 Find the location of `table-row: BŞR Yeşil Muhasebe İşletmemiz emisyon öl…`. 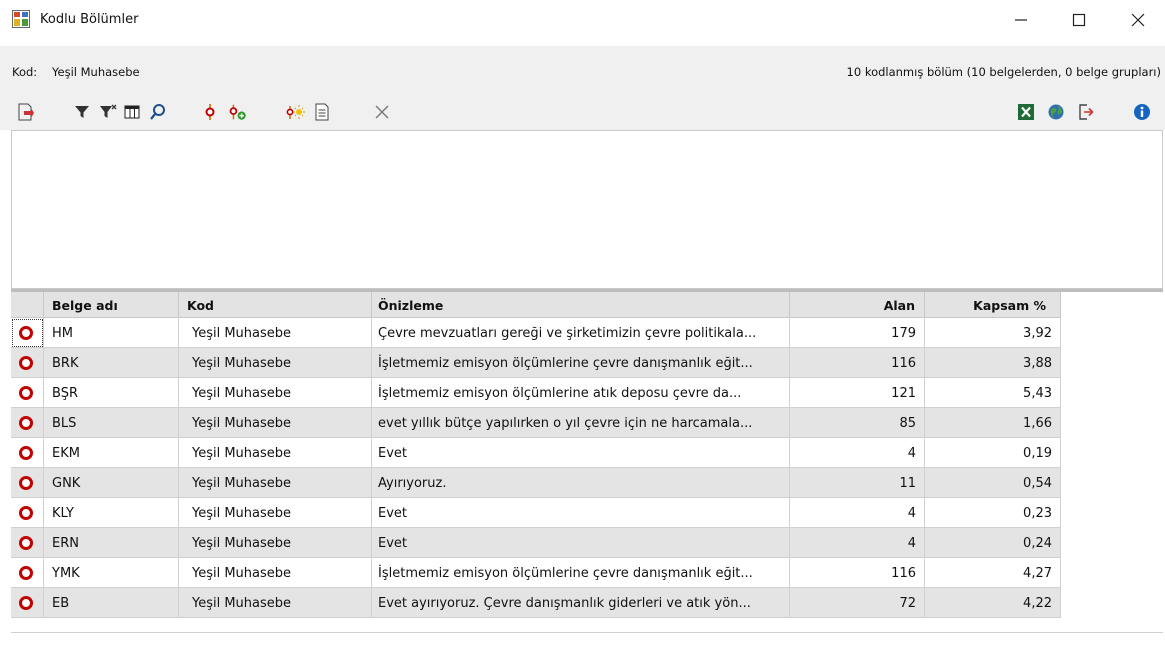

table-row: BŞR Yeşil Muhasebe İşletmemiz emisyon öl… is located at coordinates (536, 393).